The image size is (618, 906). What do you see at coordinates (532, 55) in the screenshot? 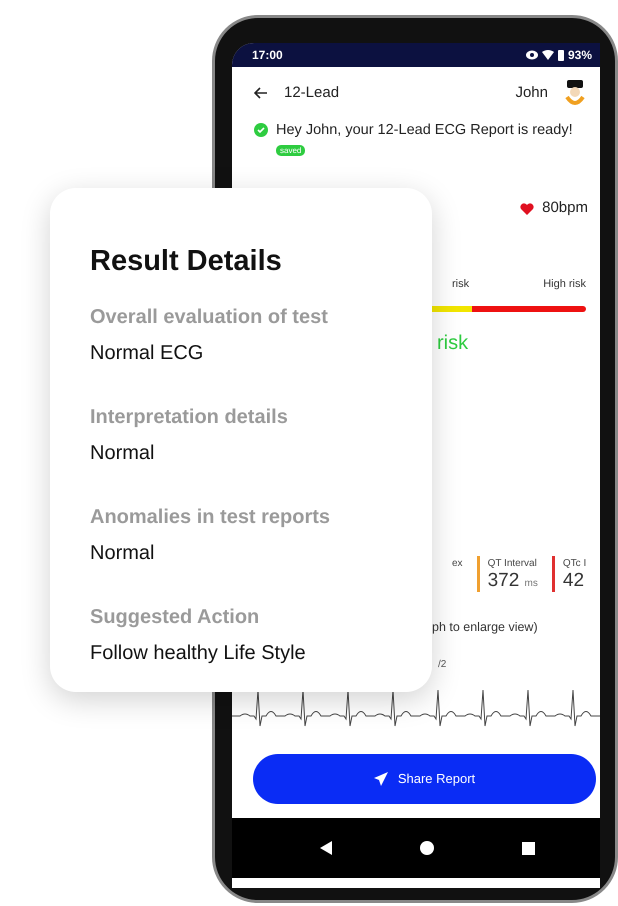
I see `eye-icon` at bounding box center [532, 55].